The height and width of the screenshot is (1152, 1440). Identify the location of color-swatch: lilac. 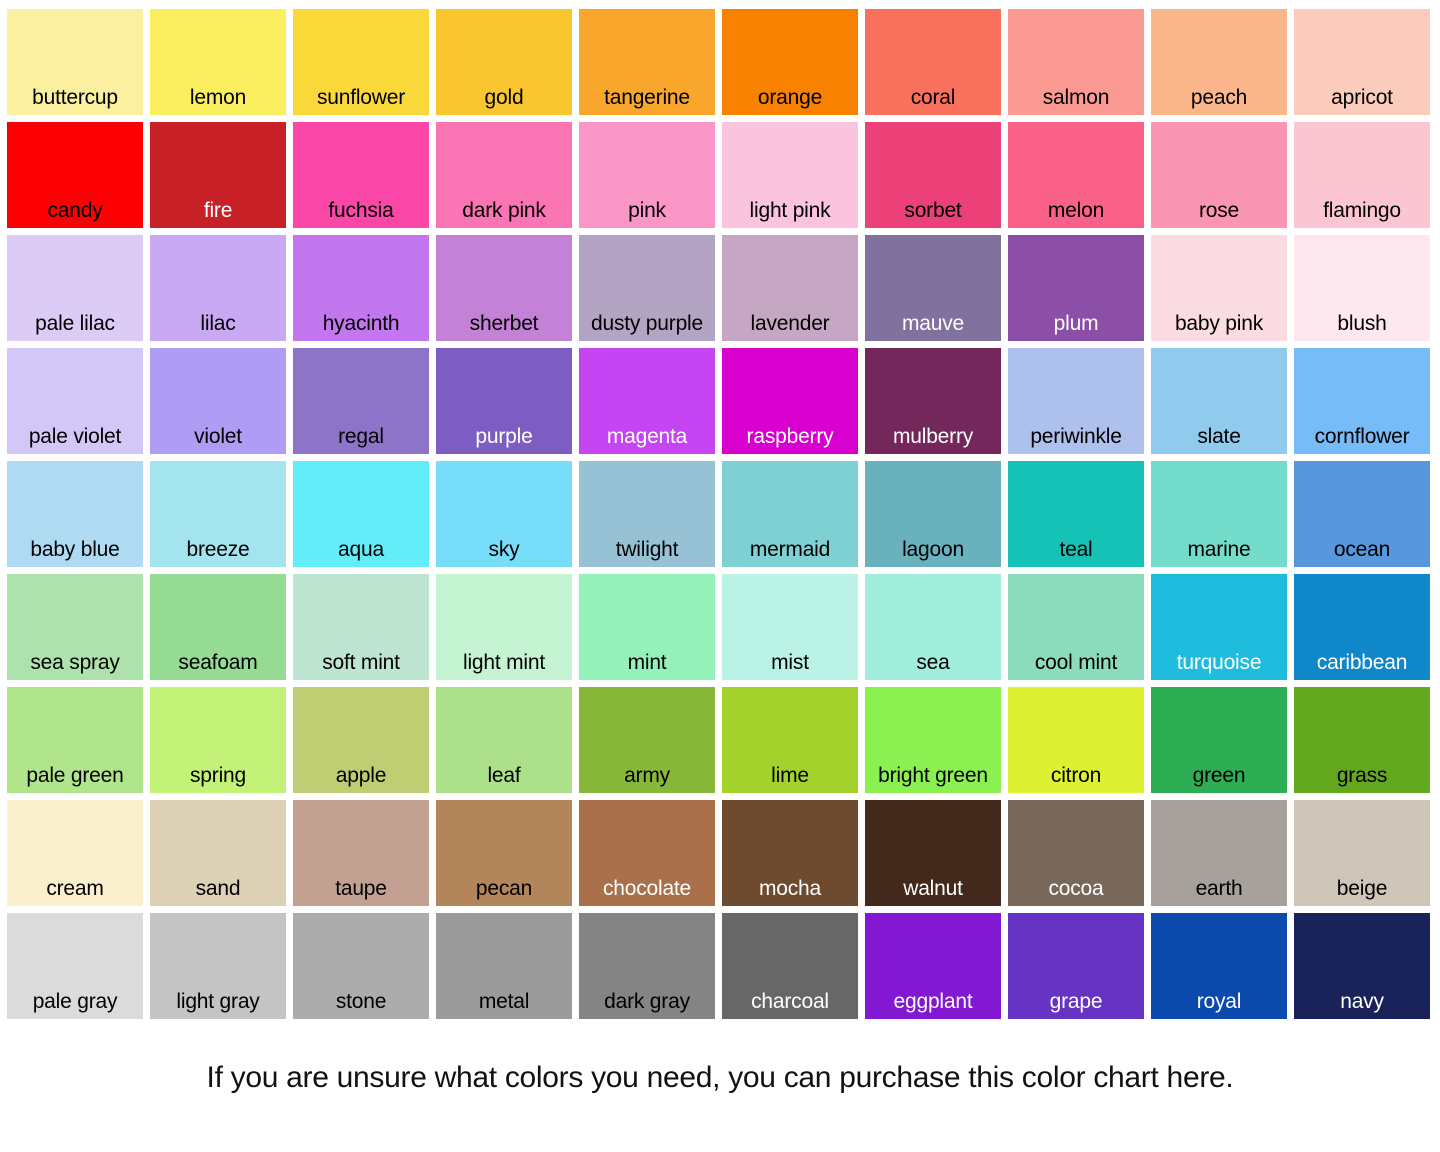
(218, 288).